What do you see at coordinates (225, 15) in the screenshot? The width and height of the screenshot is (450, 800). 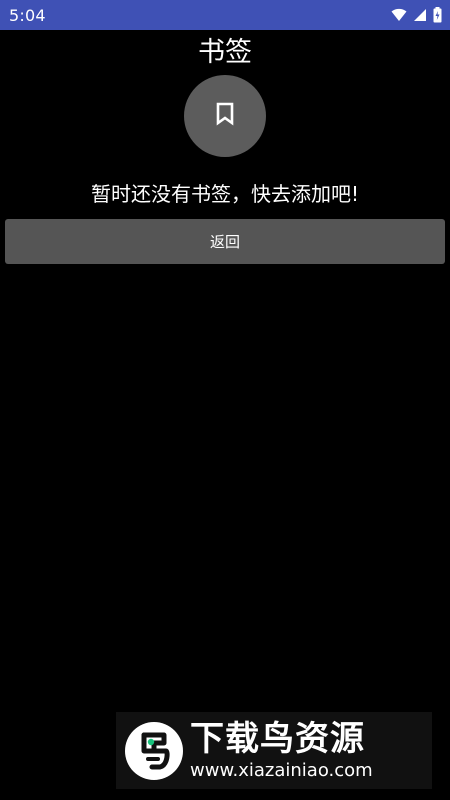 I see `status-bar: 5:04` at bounding box center [225, 15].